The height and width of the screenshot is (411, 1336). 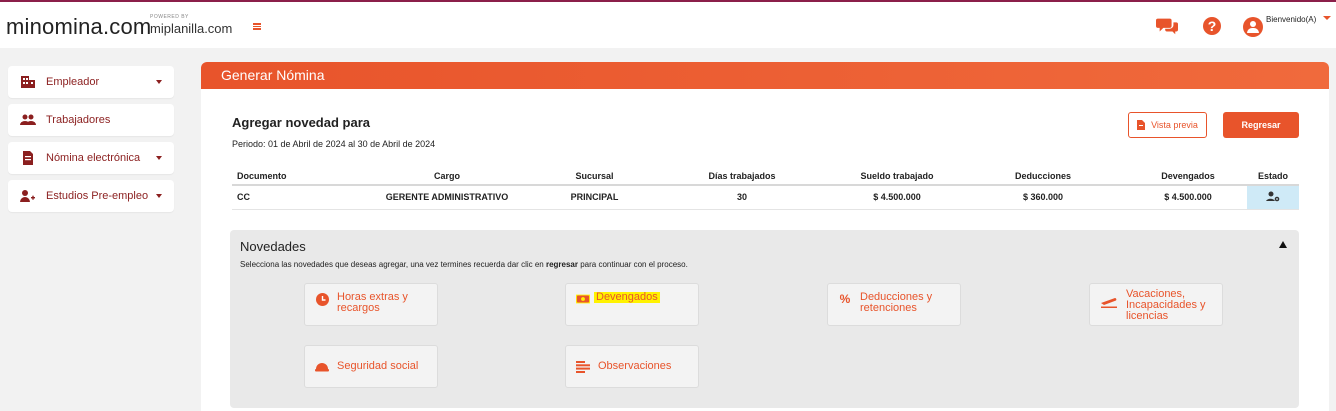 I want to click on sidebar-item-empleador: Empleador, so click(x=91, y=82).